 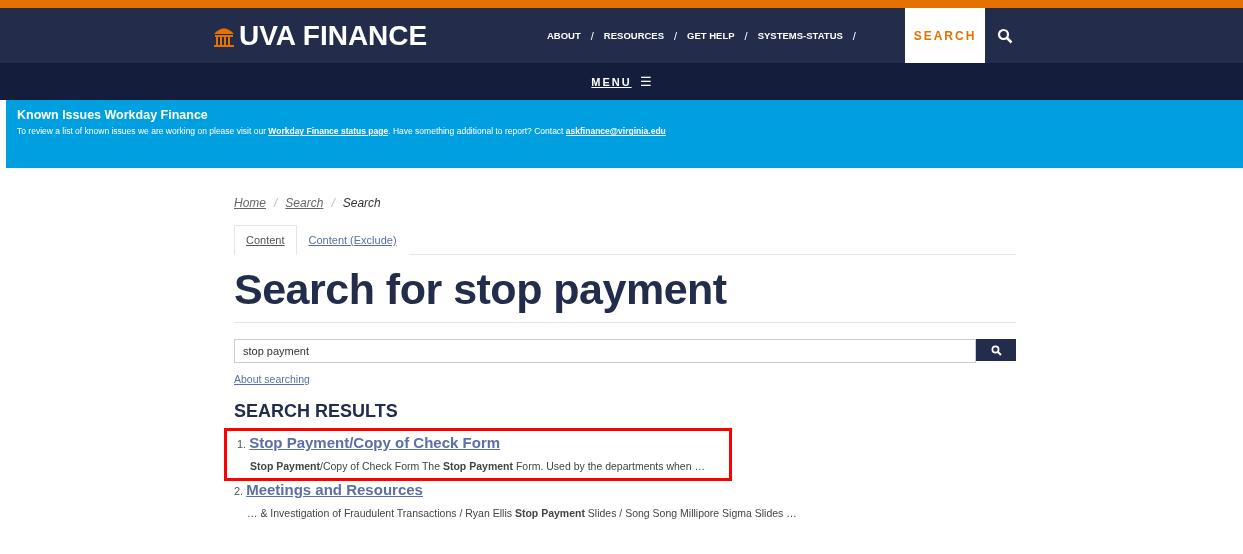 What do you see at coordinates (711, 35) in the screenshot?
I see `nav-link: GET HELP` at bounding box center [711, 35].